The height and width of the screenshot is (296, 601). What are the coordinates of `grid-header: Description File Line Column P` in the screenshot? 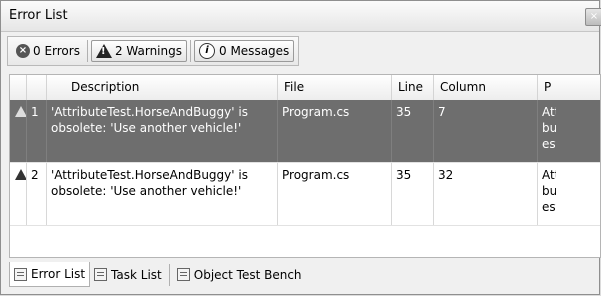 It's located at (305, 88).